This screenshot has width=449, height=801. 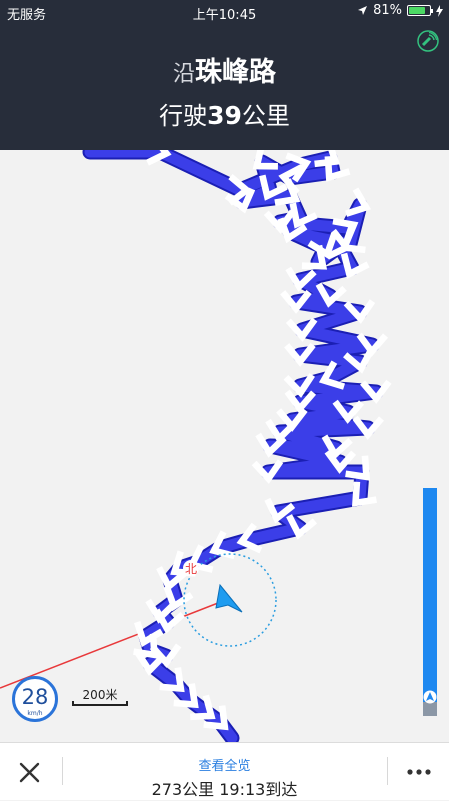 I want to click on status-bar: 无服务 上午10:45 81%, so click(x=224, y=12).